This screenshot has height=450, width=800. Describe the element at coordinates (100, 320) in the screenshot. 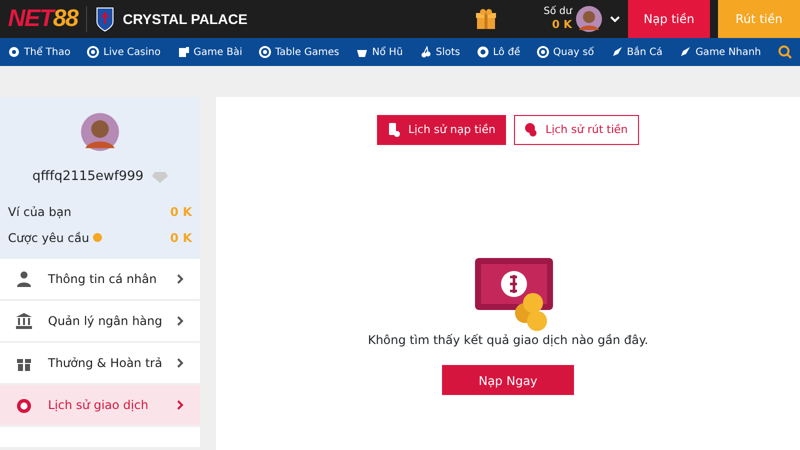

I see `menu-item: Quản lý ngân hàng` at that location.